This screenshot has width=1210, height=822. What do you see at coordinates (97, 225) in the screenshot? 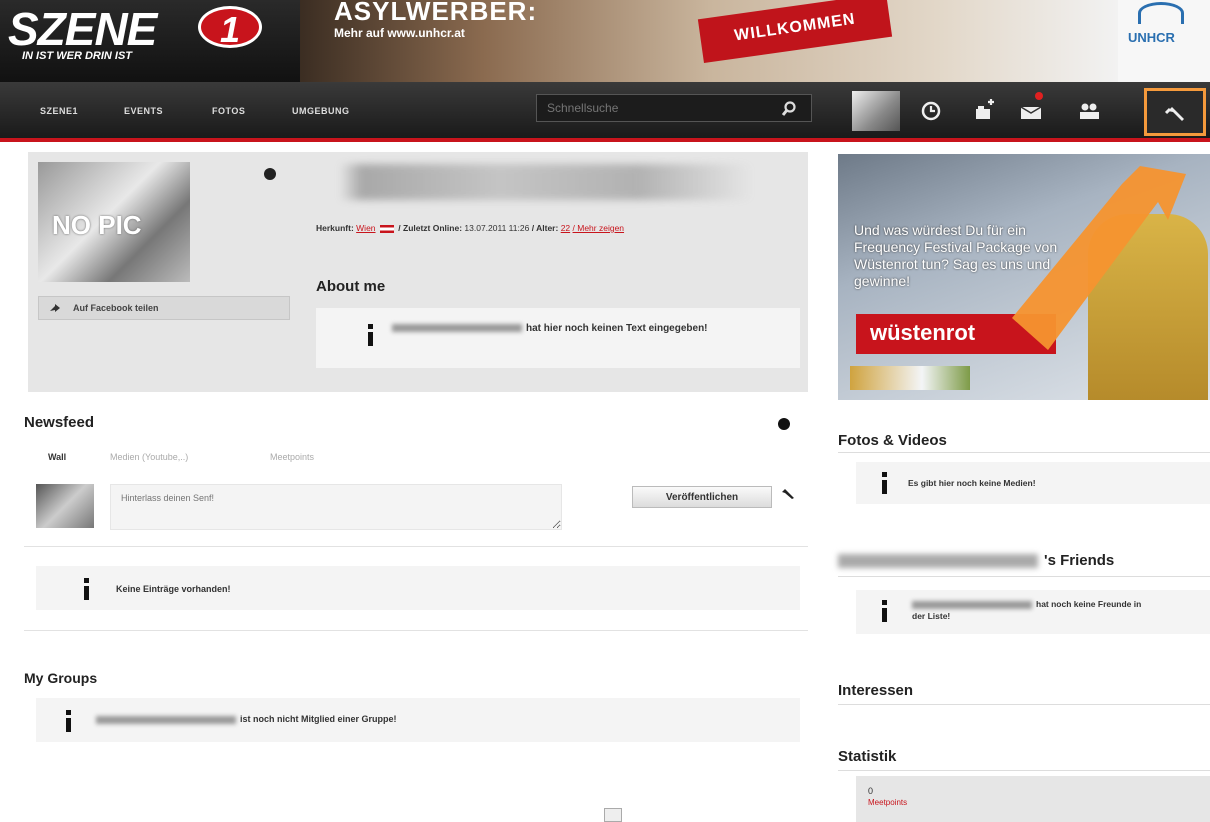
I see `no-pic-label: NO PIC` at bounding box center [97, 225].